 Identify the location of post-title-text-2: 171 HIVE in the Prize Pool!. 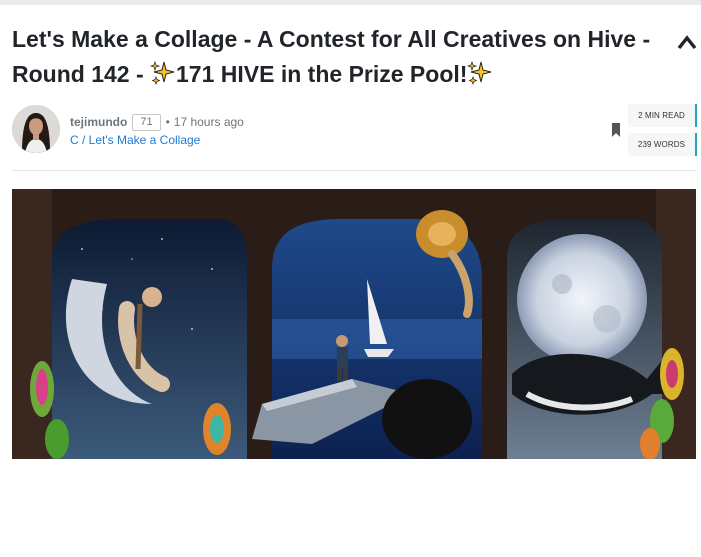
(322, 74).